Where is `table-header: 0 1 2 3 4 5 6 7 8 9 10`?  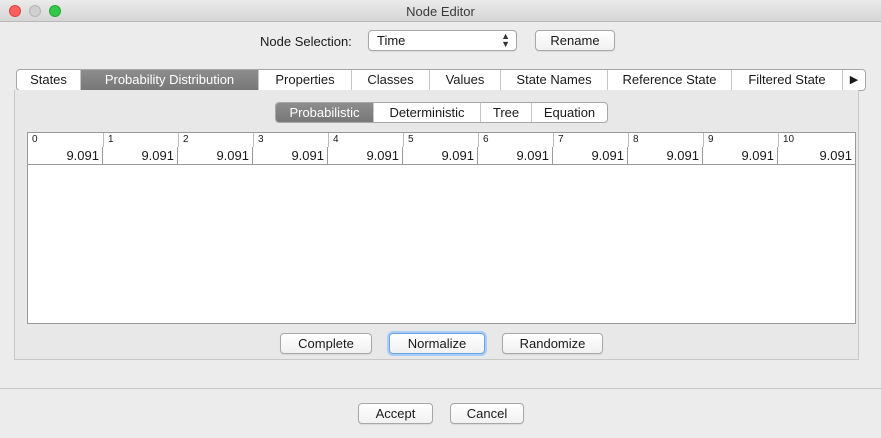 table-header: 0 1 2 3 4 5 6 7 8 9 10 is located at coordinates (441, 140).